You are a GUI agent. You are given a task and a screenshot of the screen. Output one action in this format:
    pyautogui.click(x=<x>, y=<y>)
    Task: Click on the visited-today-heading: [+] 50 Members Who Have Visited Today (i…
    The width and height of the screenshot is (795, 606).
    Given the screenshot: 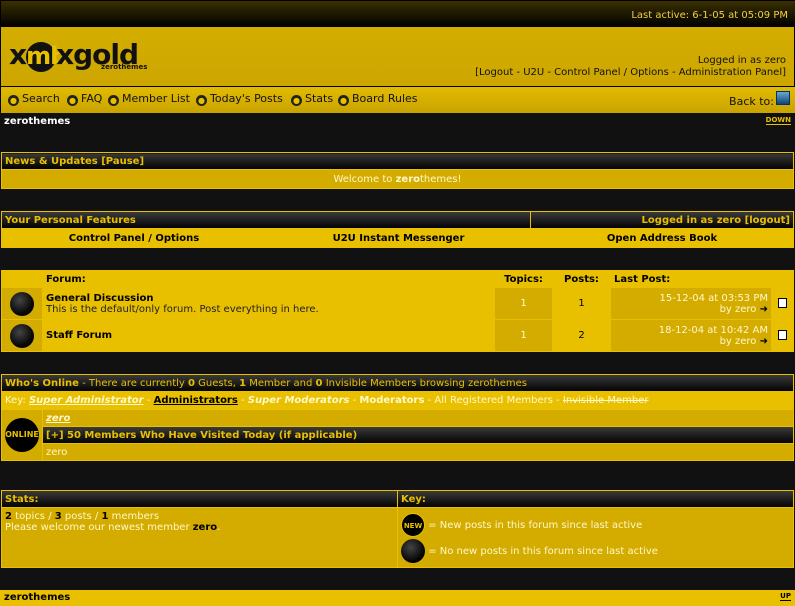 What is the action you would take?
    pyautogui.click(x=418, y=435)
    